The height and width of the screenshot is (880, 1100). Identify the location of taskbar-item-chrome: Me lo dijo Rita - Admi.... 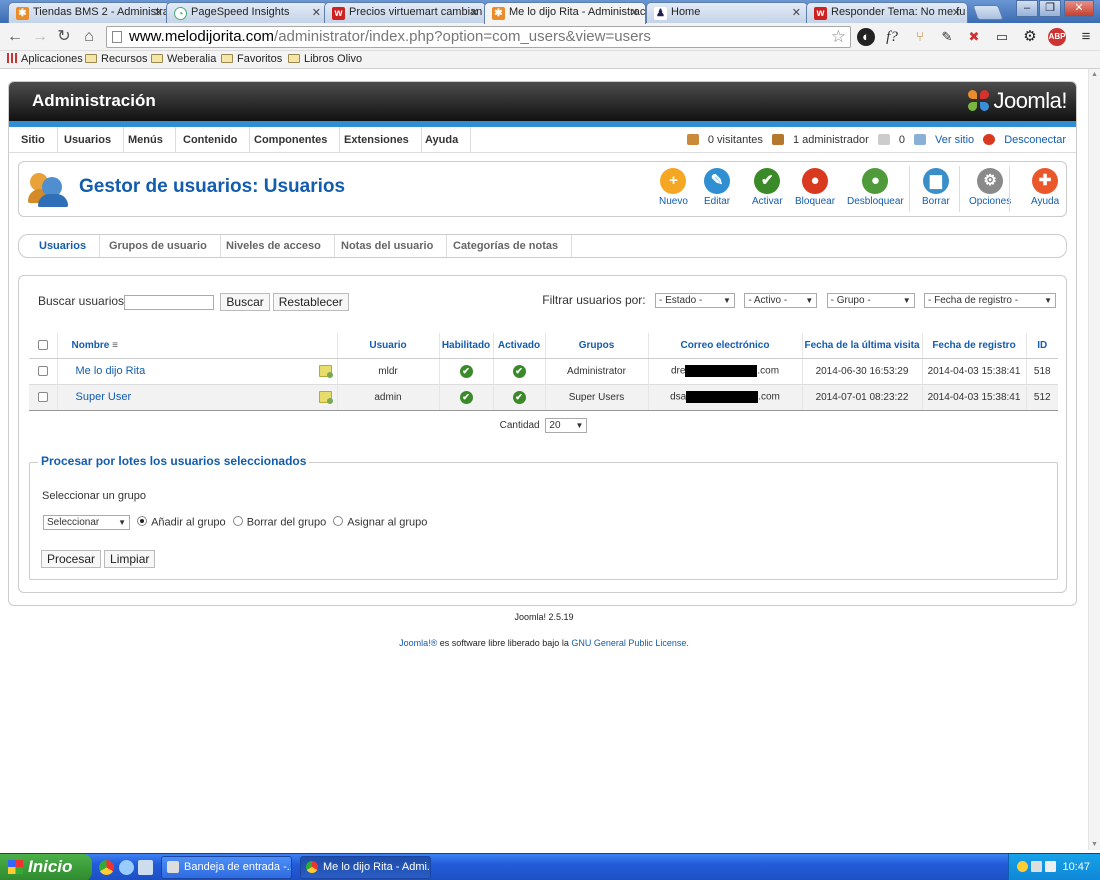
(365, 867).